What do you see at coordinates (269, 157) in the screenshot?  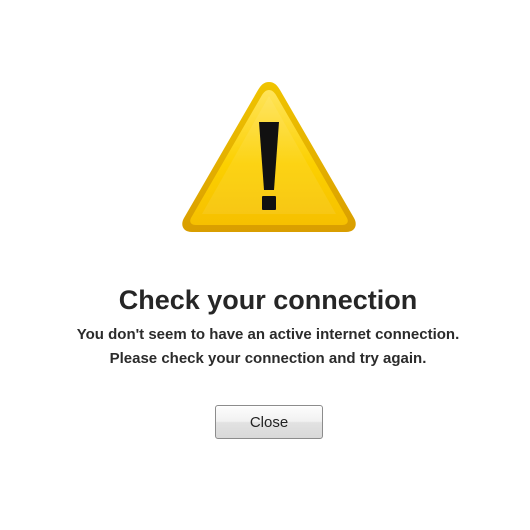 I see `warning-triangle-icon` at bounding box center [269, 157].